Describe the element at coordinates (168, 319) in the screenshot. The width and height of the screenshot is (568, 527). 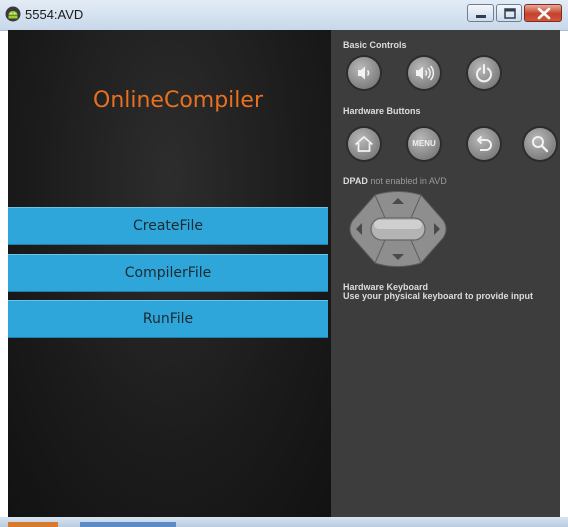
I see `run-file-button: RunFile` at that location.